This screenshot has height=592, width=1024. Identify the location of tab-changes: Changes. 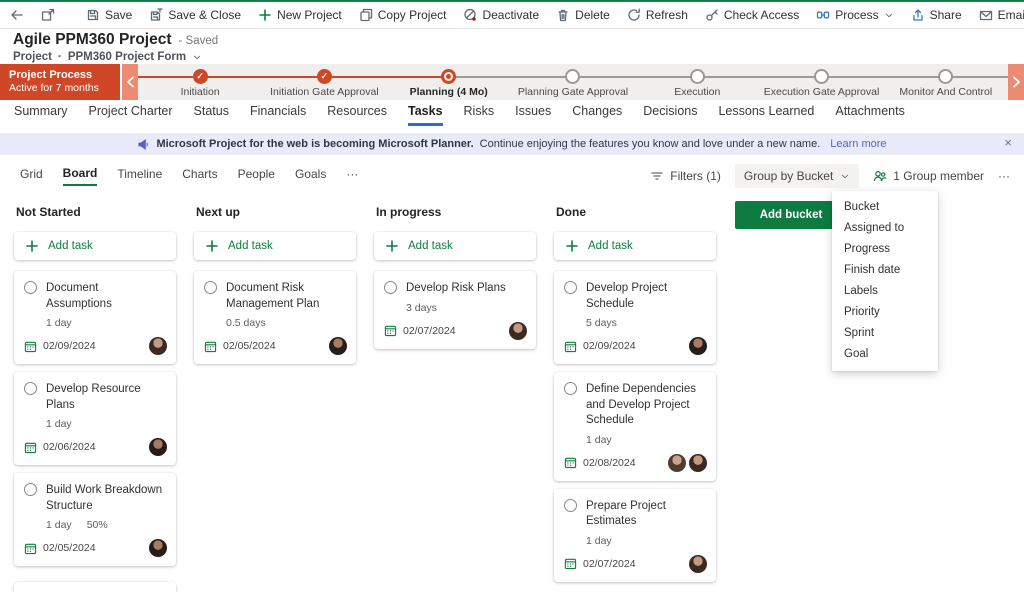
(597, 113).